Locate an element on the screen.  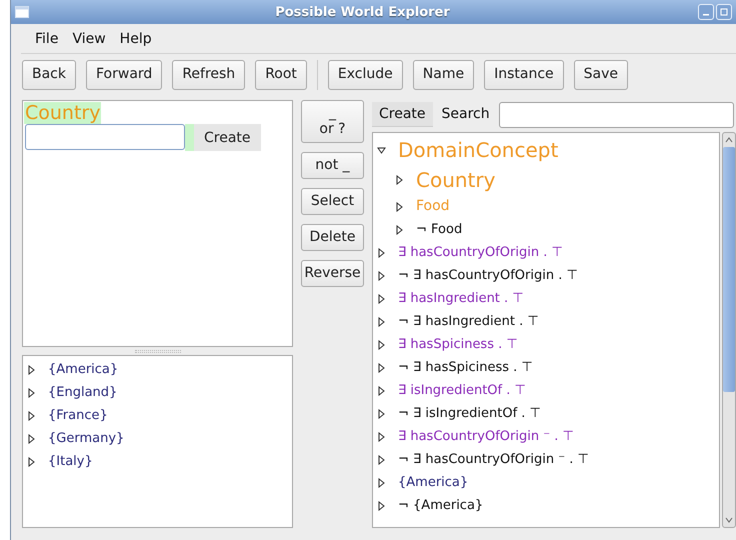
toolbar-button: Refresh is located at coordinates (209, 75).